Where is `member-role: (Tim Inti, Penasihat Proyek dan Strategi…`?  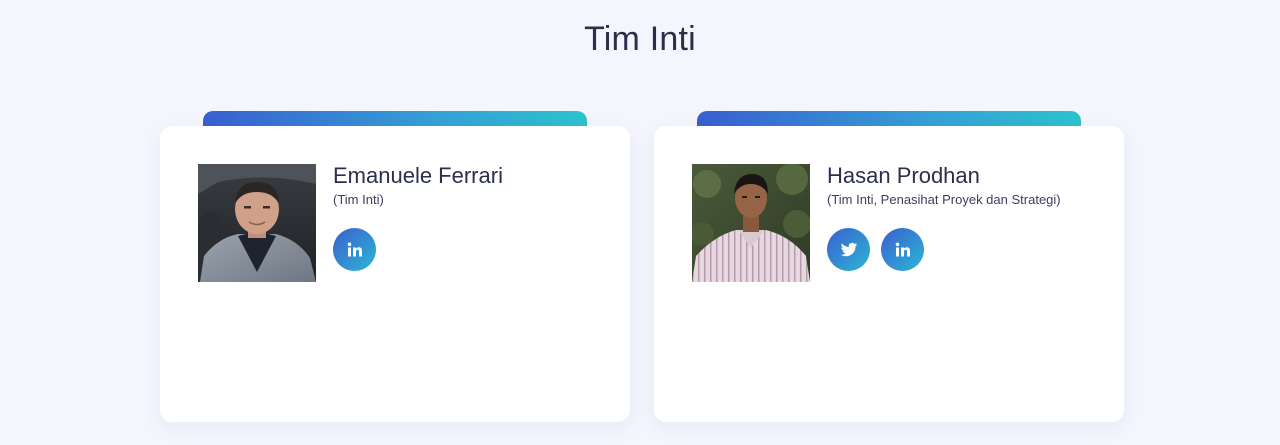
member-role: (Tim Inti, Penasihat Proyek dan Strategi… is located at coordinates (944, 199).